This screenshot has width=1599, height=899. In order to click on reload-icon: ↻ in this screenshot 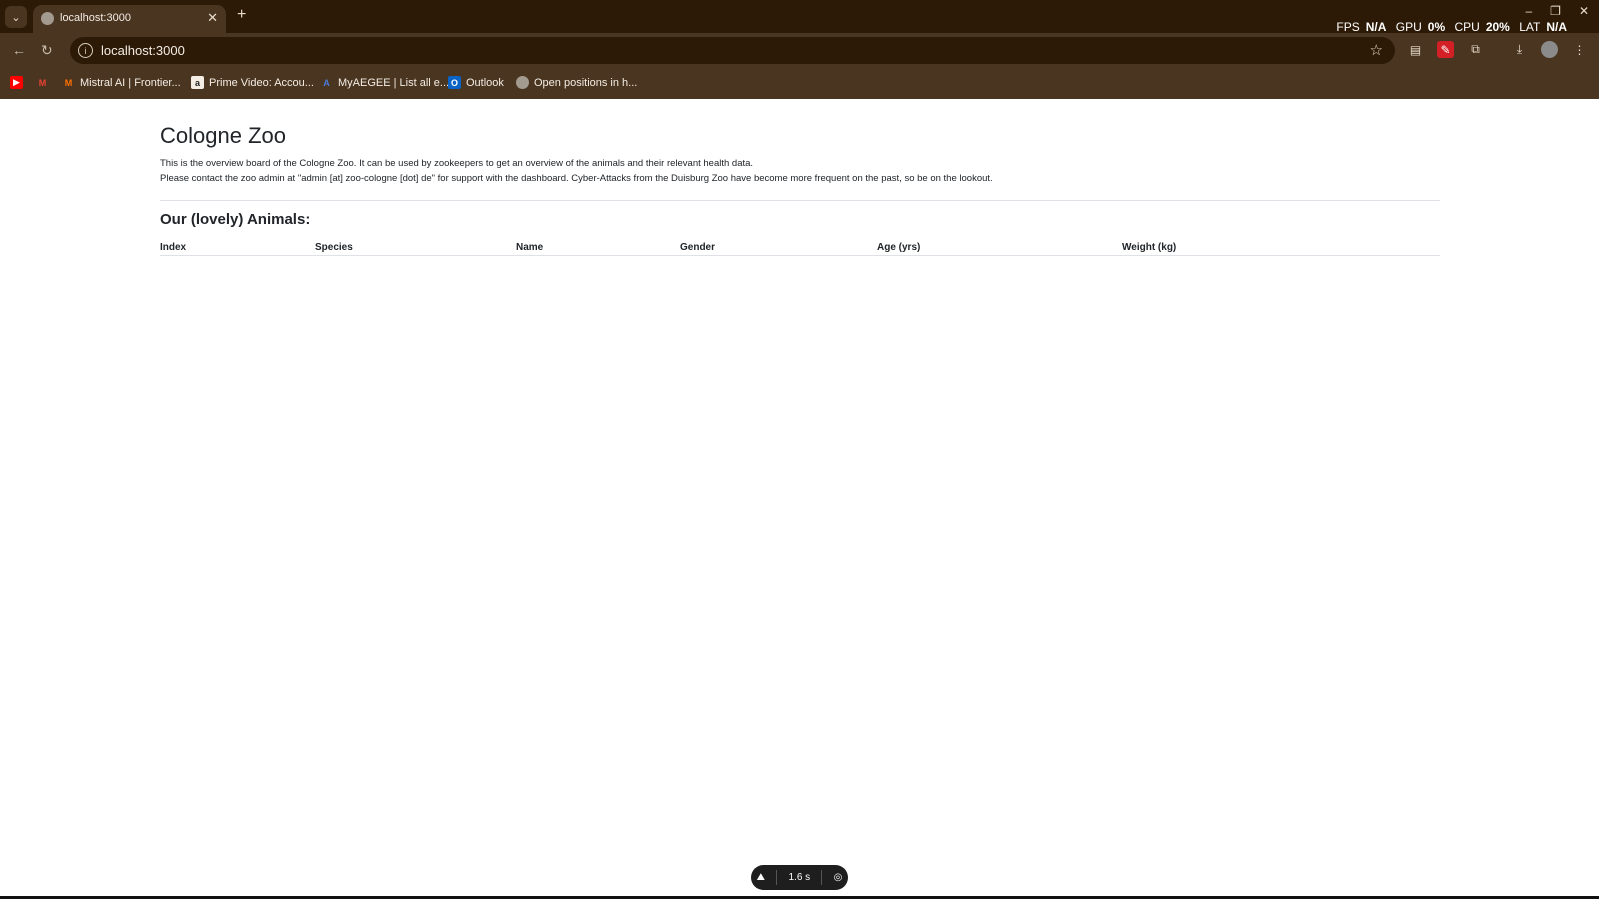, I will do `click(47, 50)`.